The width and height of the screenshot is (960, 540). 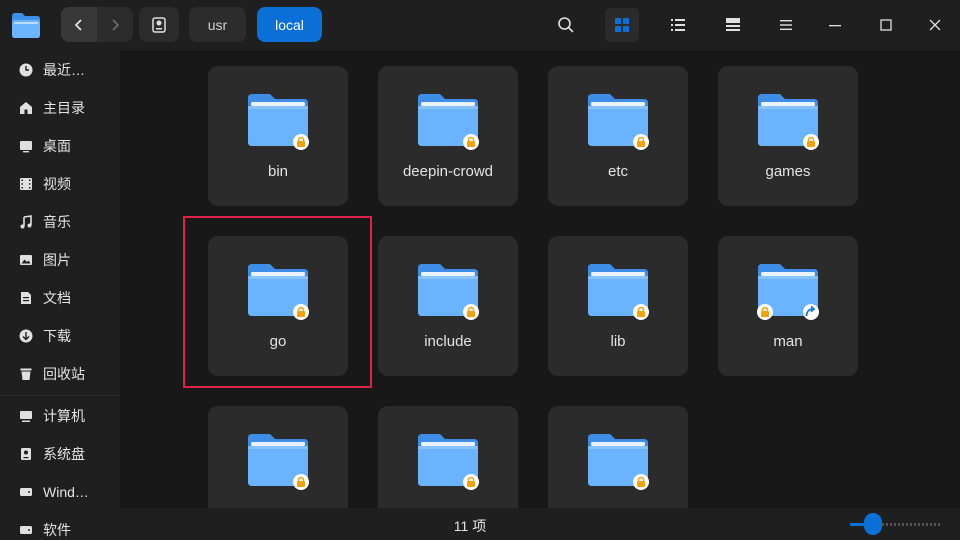 I want to click on sidebar-item-music: 音乐, so click(x=60, y=222).